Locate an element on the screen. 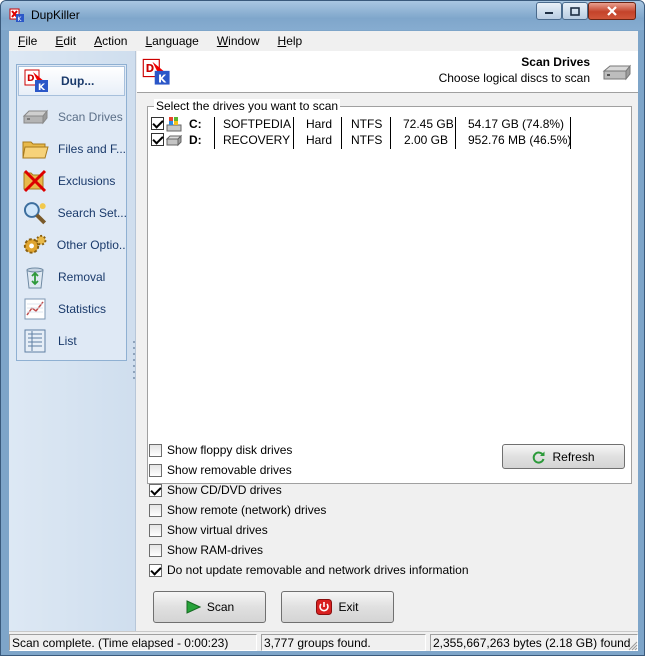 The height and width of the screenshot is (656, 645). close-button is located at coordinates (612, 11).